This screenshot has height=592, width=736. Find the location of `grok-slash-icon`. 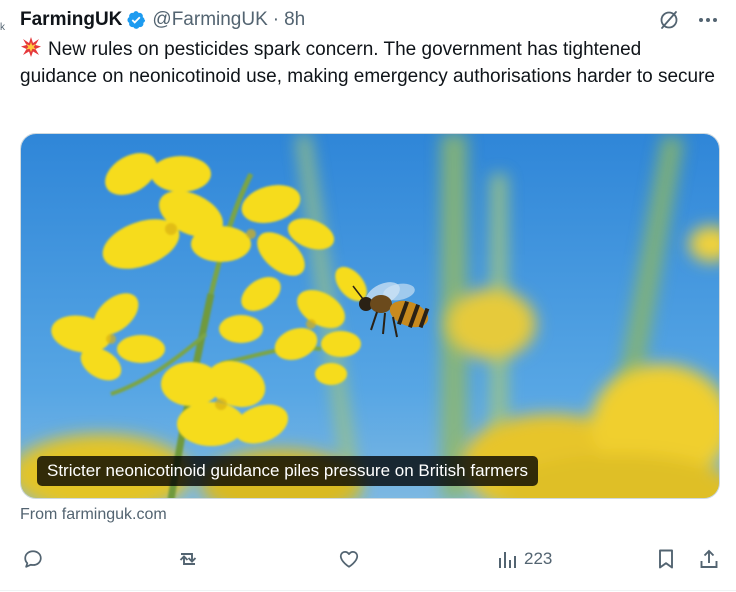

grok-slash-icon is located at coordinates (669, 20).